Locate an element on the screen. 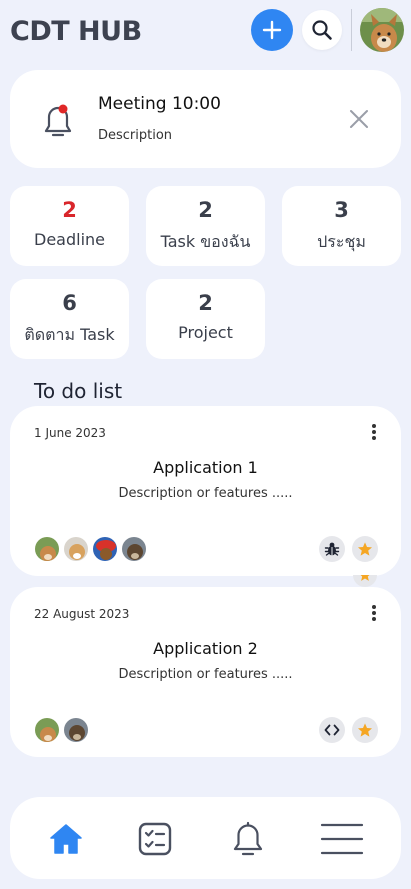  nav-tasks is located at coordinates (155, 839).